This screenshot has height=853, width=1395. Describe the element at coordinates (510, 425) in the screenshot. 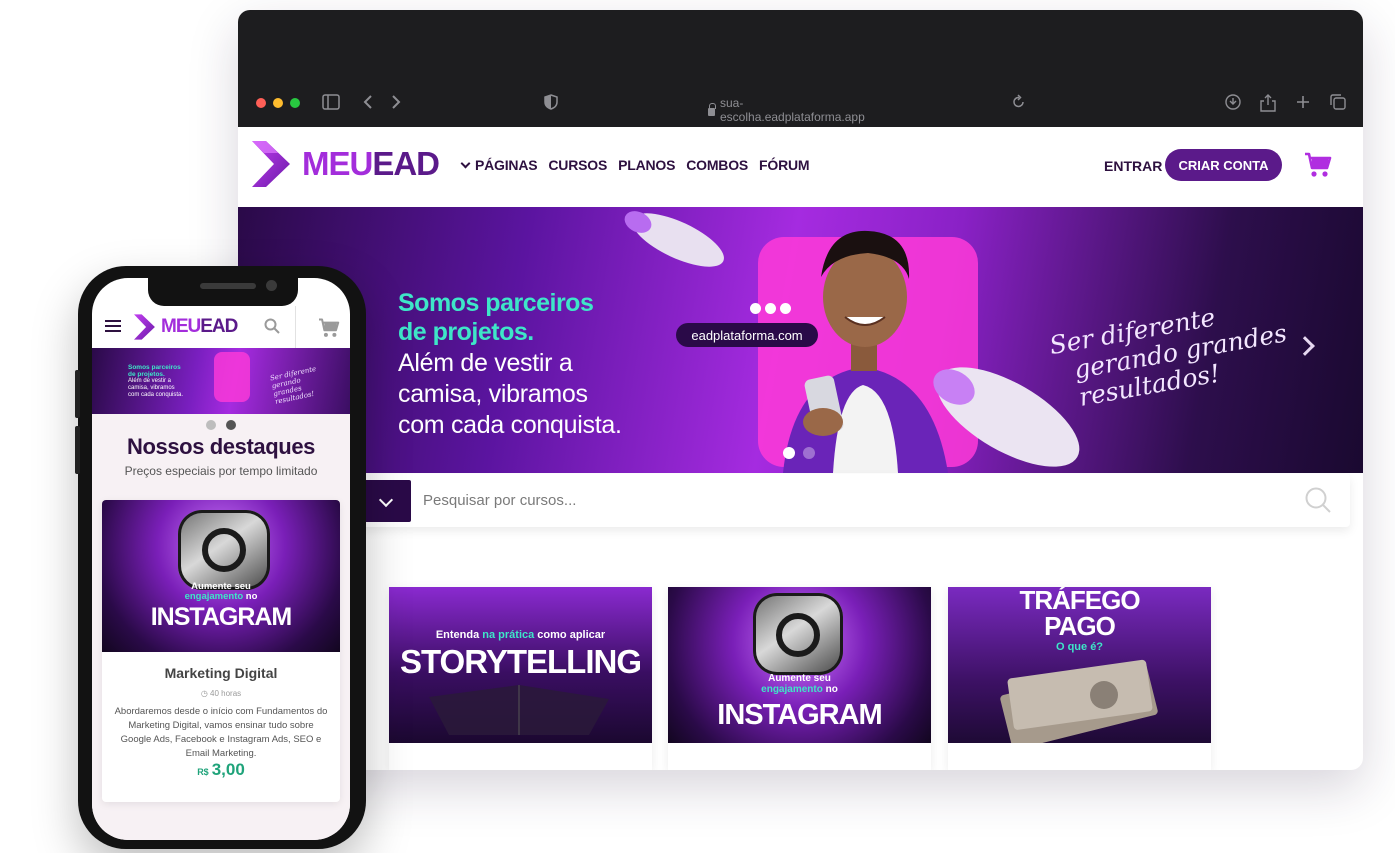

I see `hero-sub-line: com cada conquista.` at that location.